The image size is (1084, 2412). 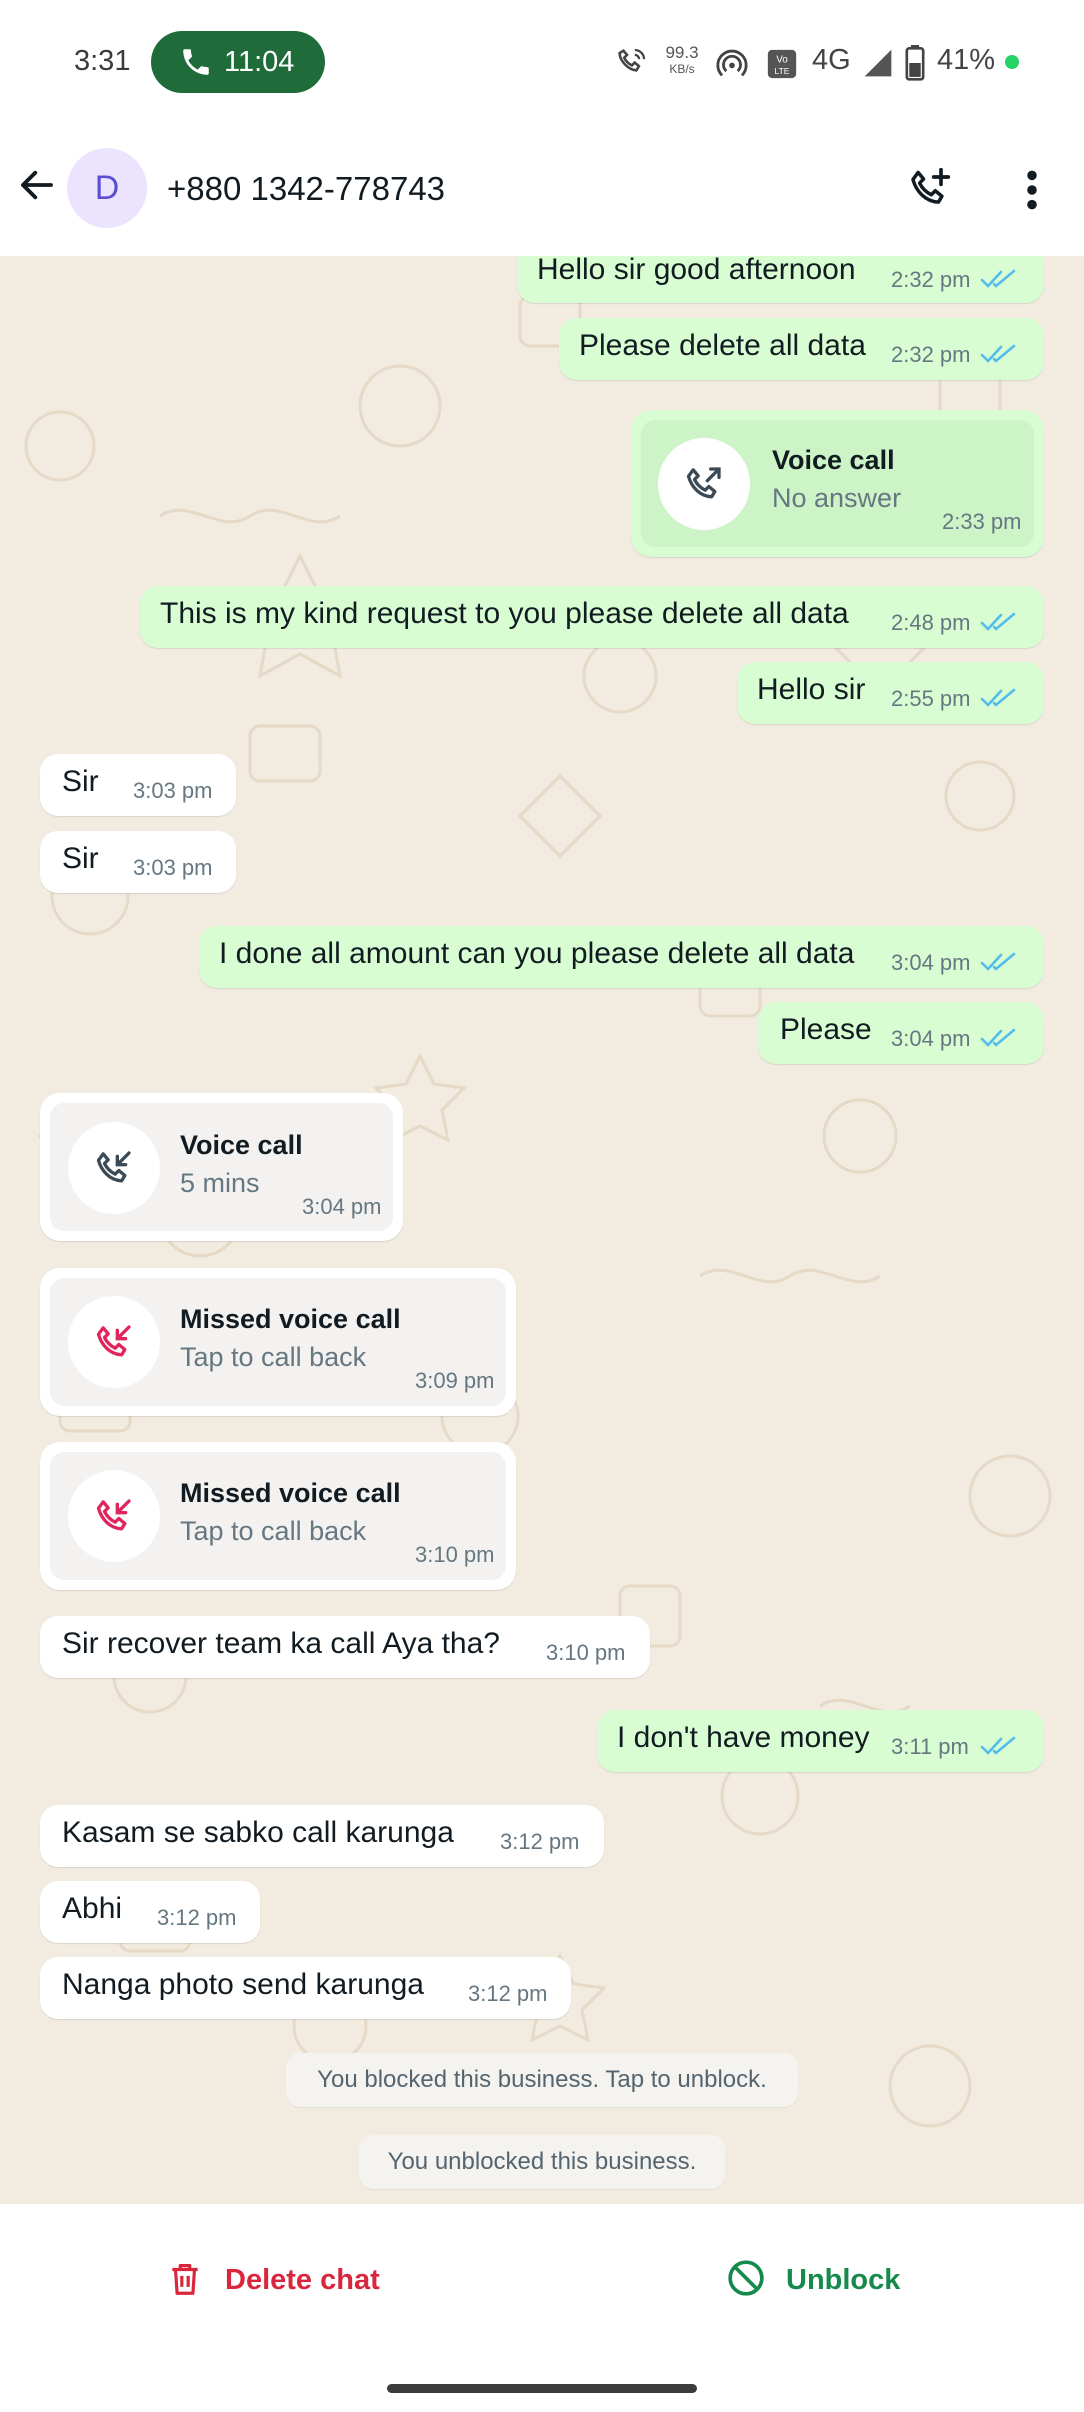 I want to click on privacy-indicator-dot, so click(x=1012, y=62).